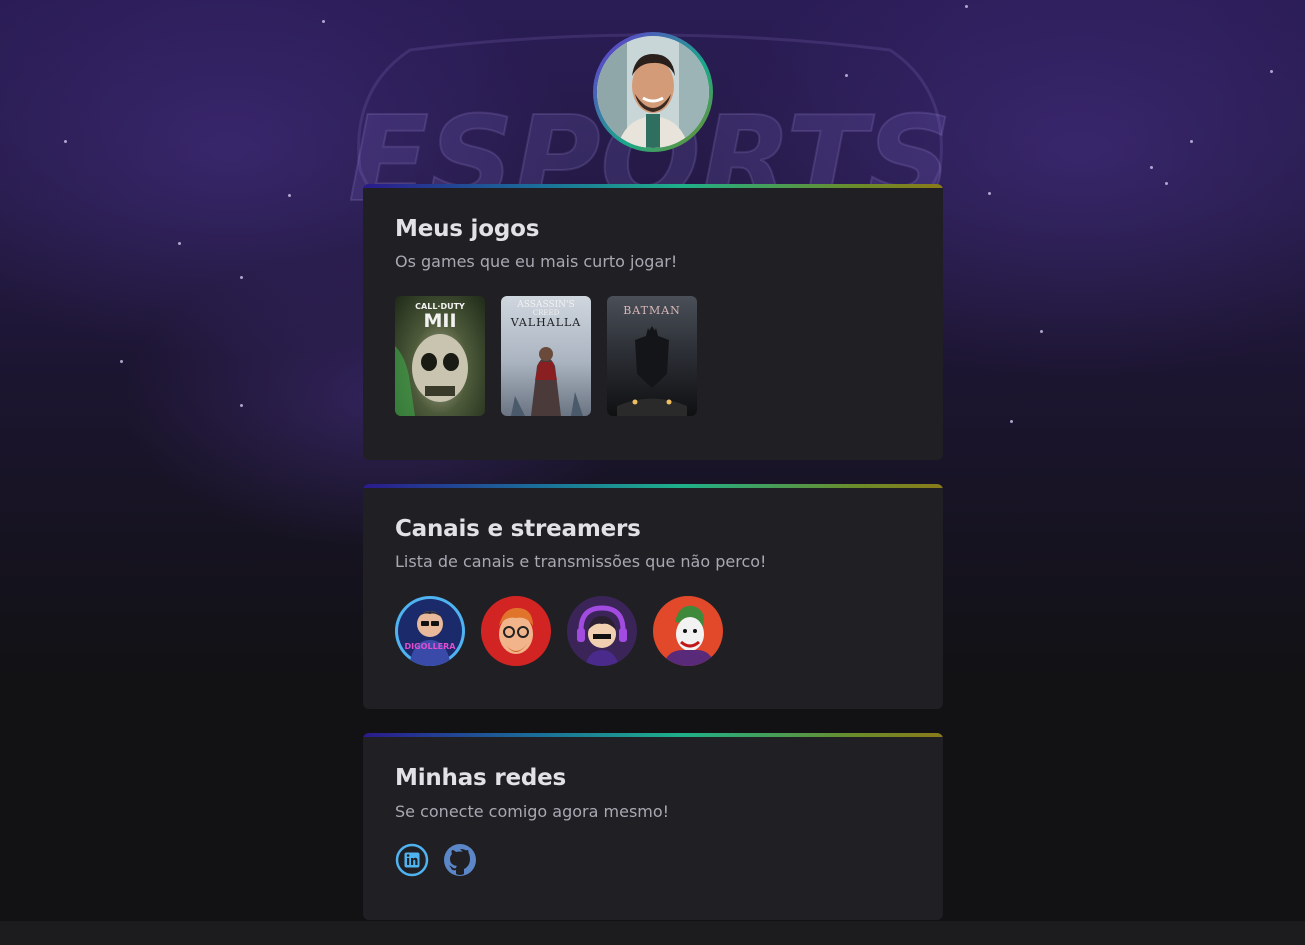 The image size is (1305, 945). Describe the element at coordinates (546, 356) in the screenshot. I see `game-cover-valhalla: ASSASSIN'S CREED VALHALLA` at that location.